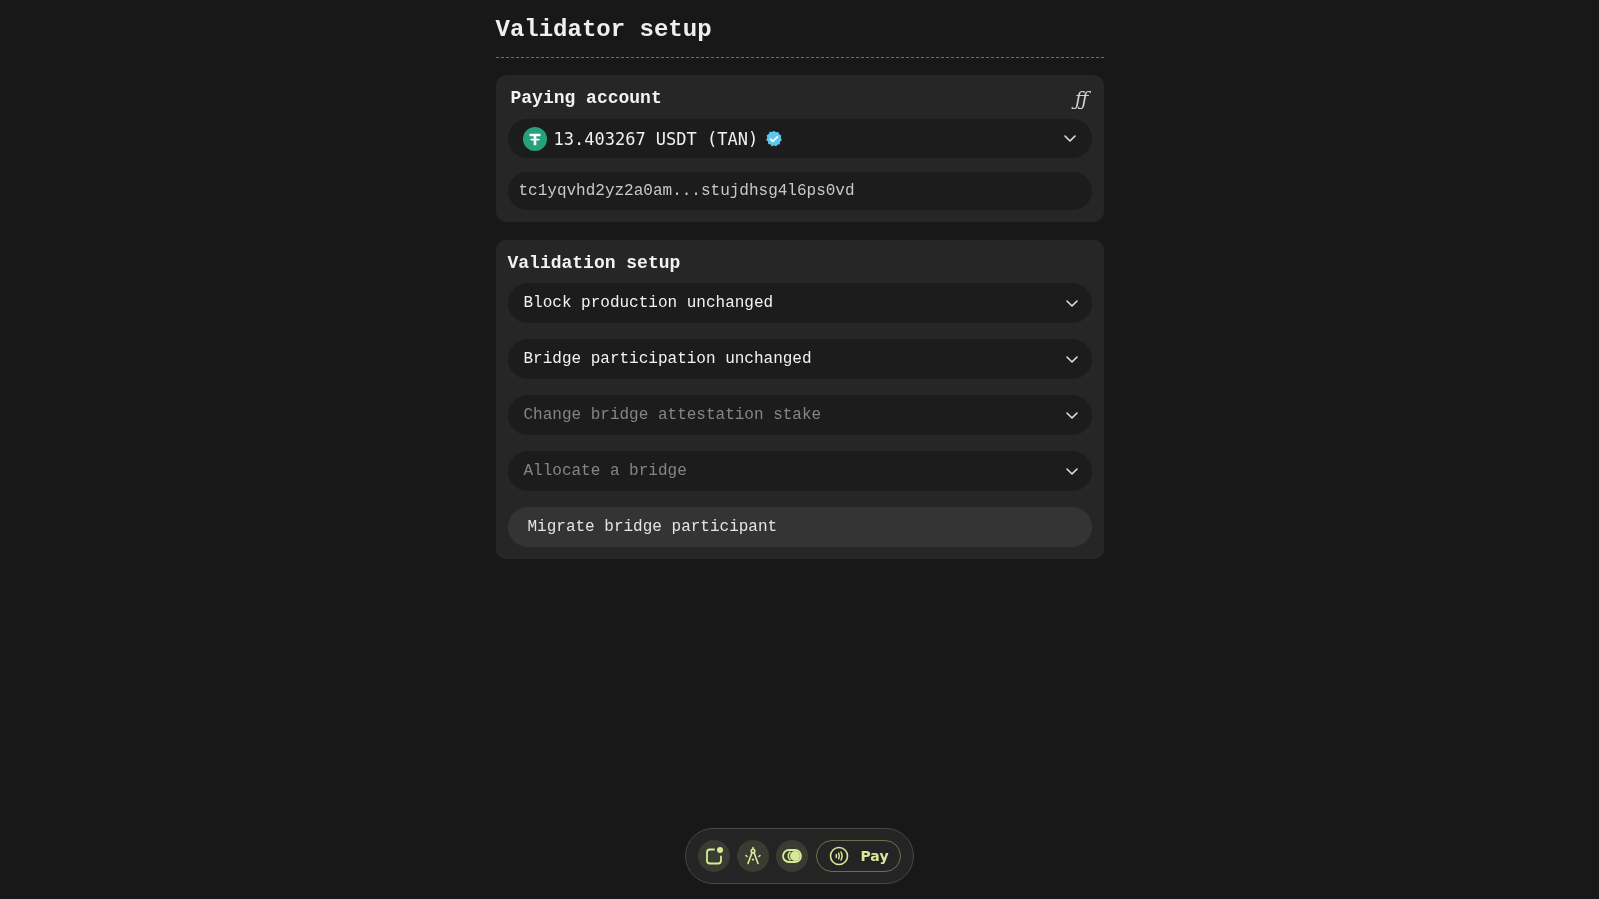 The image size is (1599, 899). I want to click on option-select: Bridge participation unchanged, so click(799, 359).